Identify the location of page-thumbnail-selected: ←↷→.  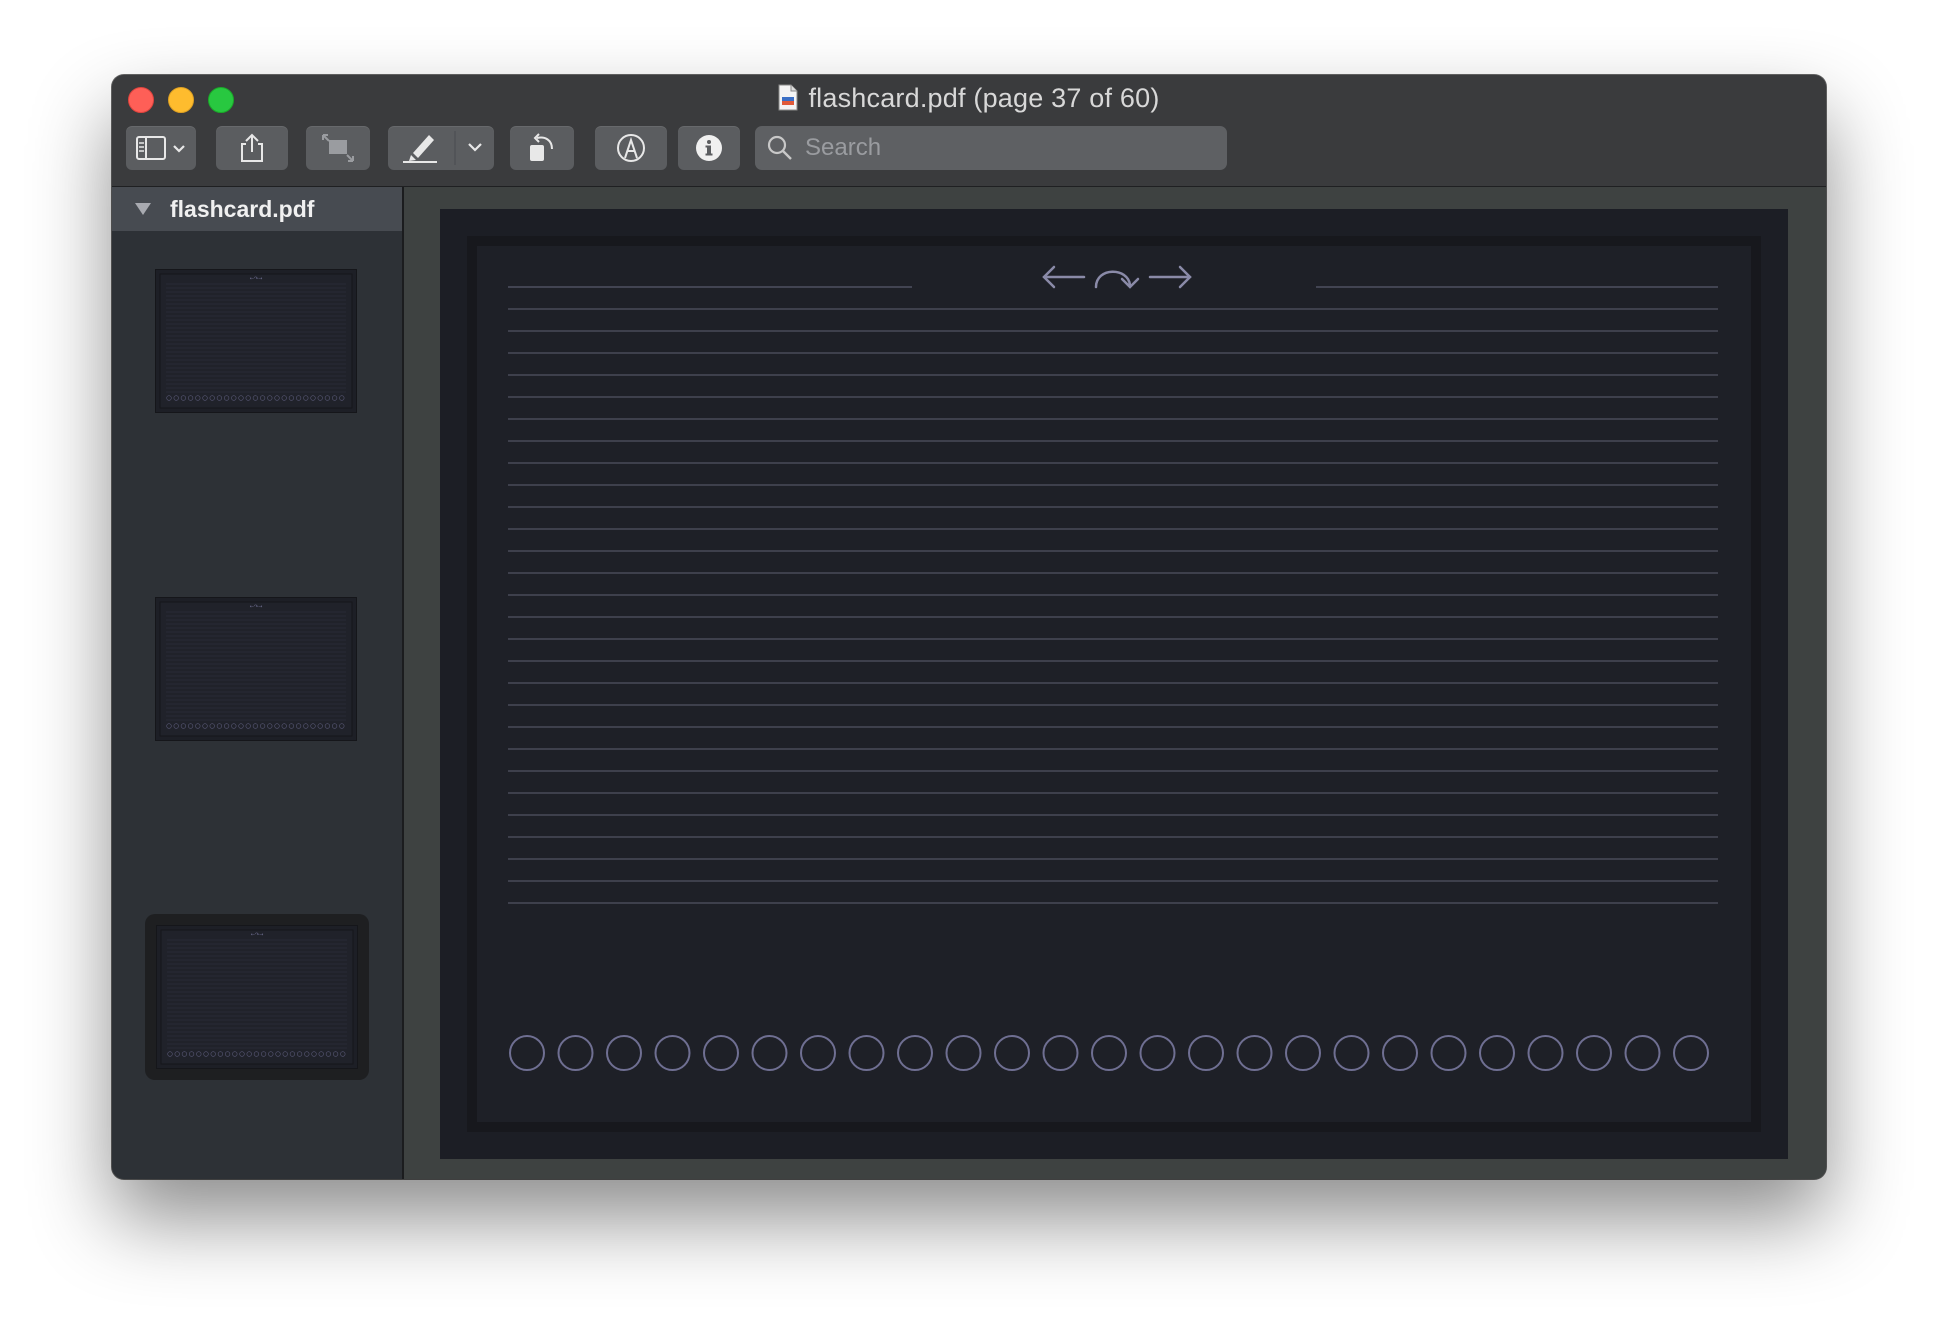
(257, 997).